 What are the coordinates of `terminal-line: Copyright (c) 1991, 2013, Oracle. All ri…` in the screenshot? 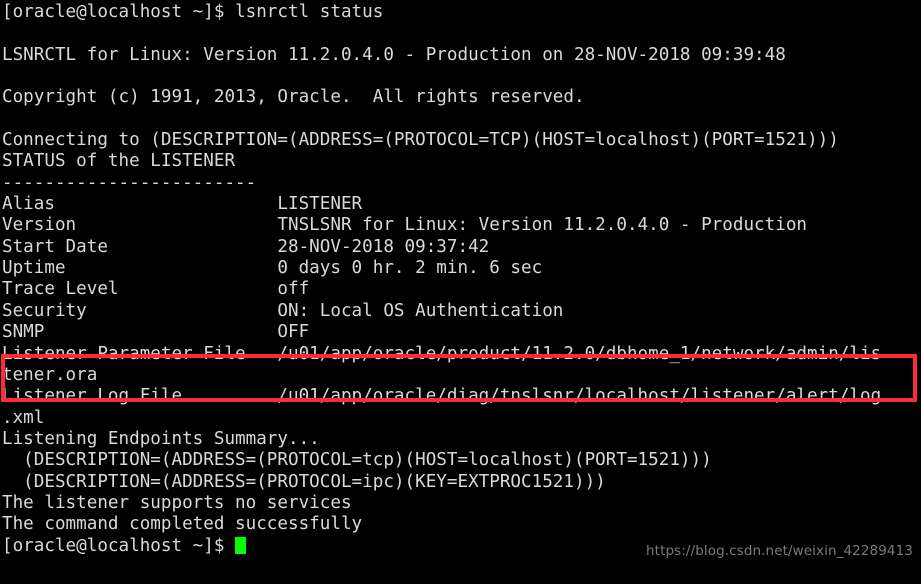 It's located at (293, 97).